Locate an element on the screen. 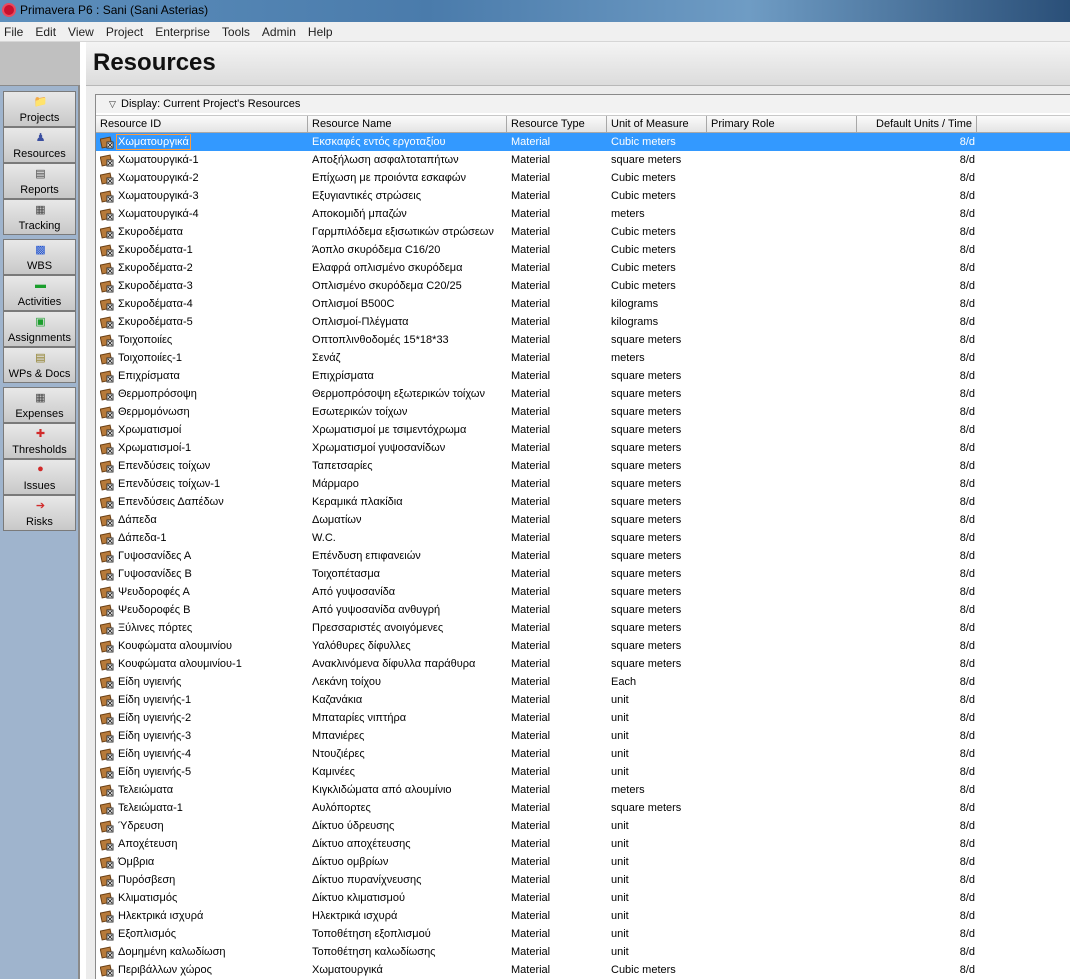 The height and width of the screenshot is (980, 1070). cell-name: Χρωματισμοί με τσιμεντόχρωμα is located at coordinates (407, 430).